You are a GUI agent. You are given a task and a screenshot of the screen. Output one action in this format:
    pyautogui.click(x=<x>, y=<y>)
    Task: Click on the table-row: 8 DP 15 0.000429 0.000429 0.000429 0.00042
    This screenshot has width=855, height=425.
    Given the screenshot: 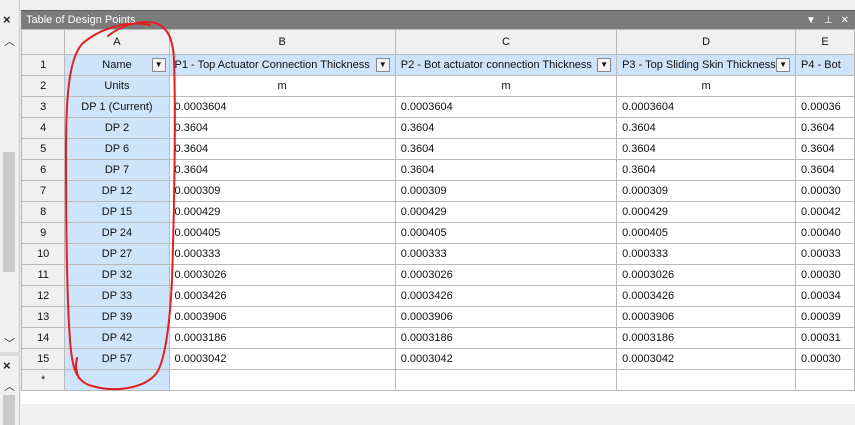 What is the action you would take?
    pyautogui.click(x=438, y=212)
    